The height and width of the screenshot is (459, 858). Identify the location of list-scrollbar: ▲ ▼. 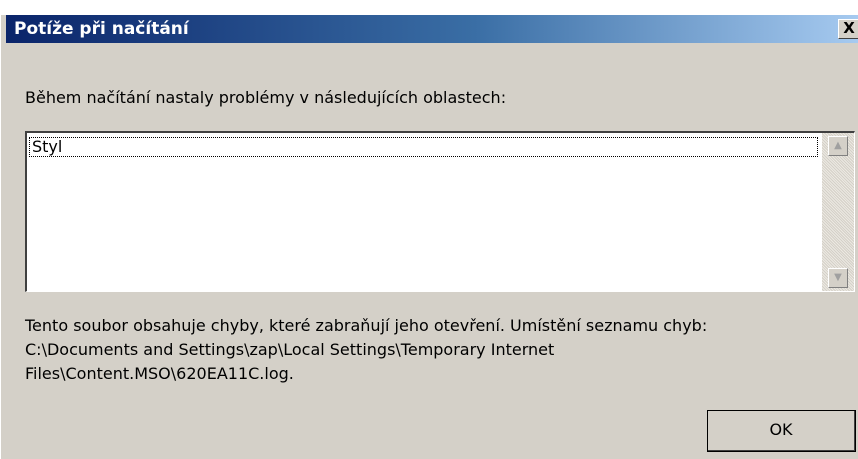
(838, 212).